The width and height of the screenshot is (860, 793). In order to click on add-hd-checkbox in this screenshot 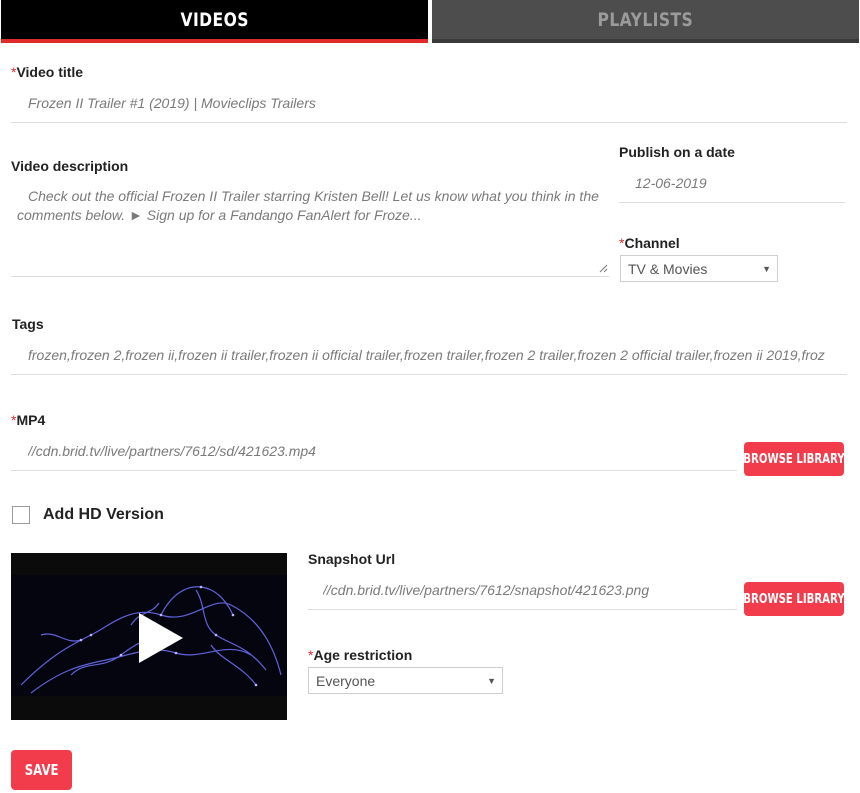, I will do `click(21, 515)`.